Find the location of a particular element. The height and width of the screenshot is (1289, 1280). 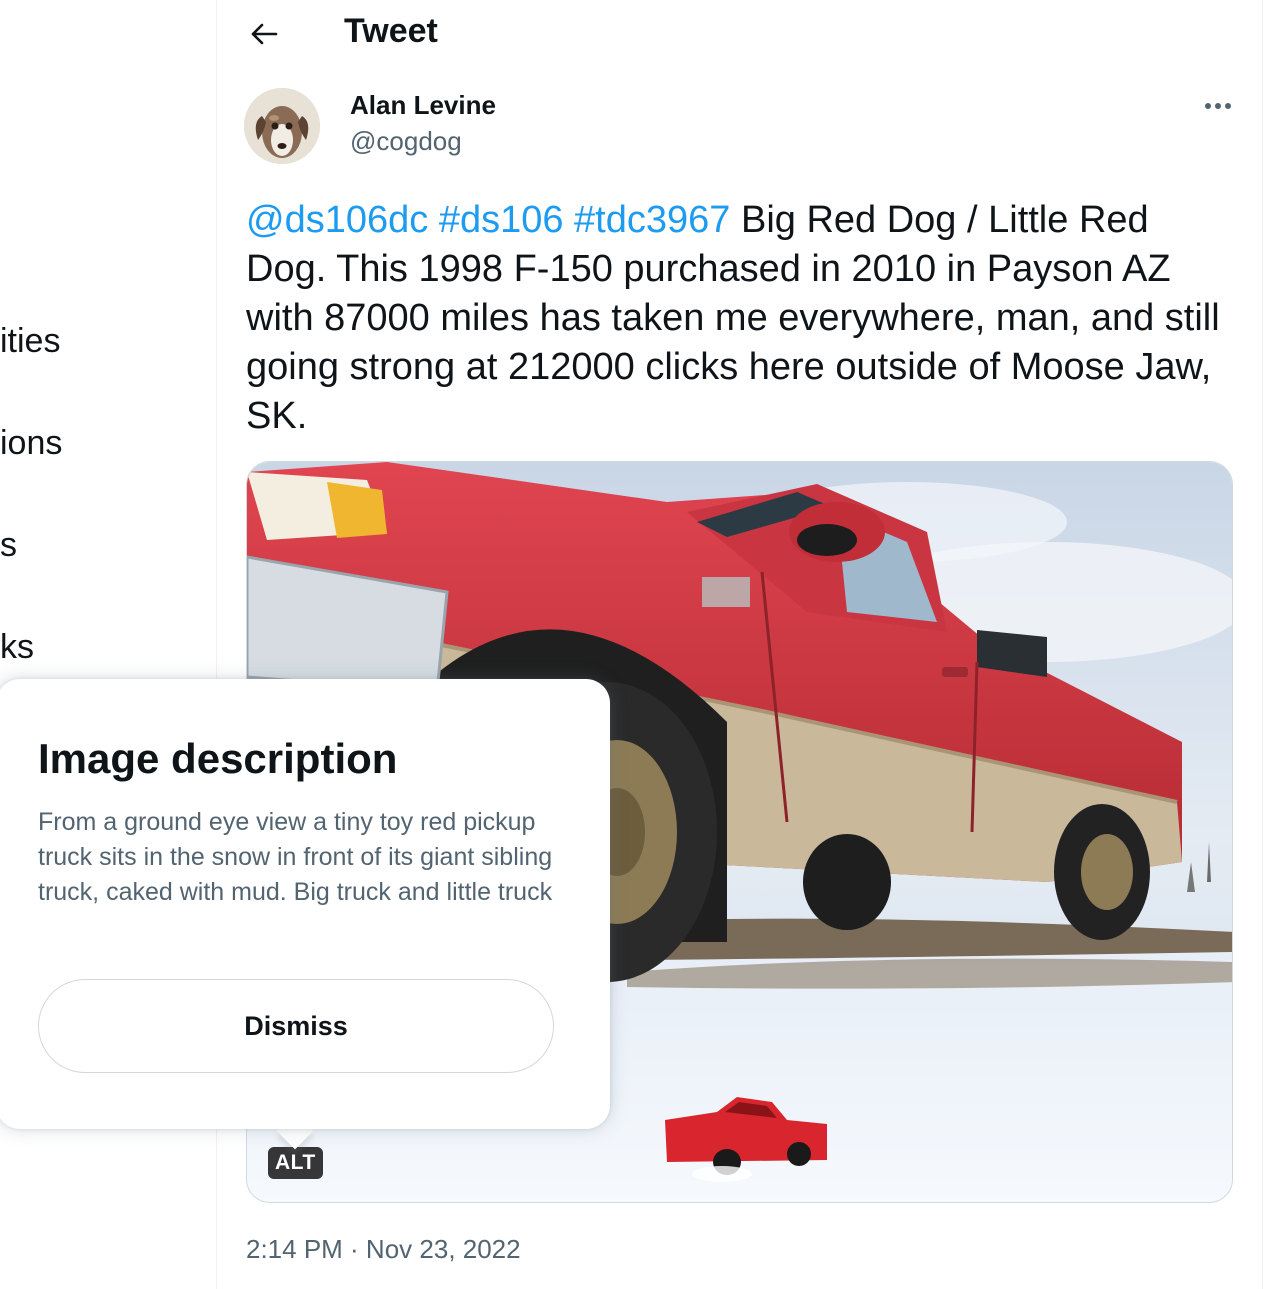

mention-link: @ds106dc is located at coordinates (337, 220).